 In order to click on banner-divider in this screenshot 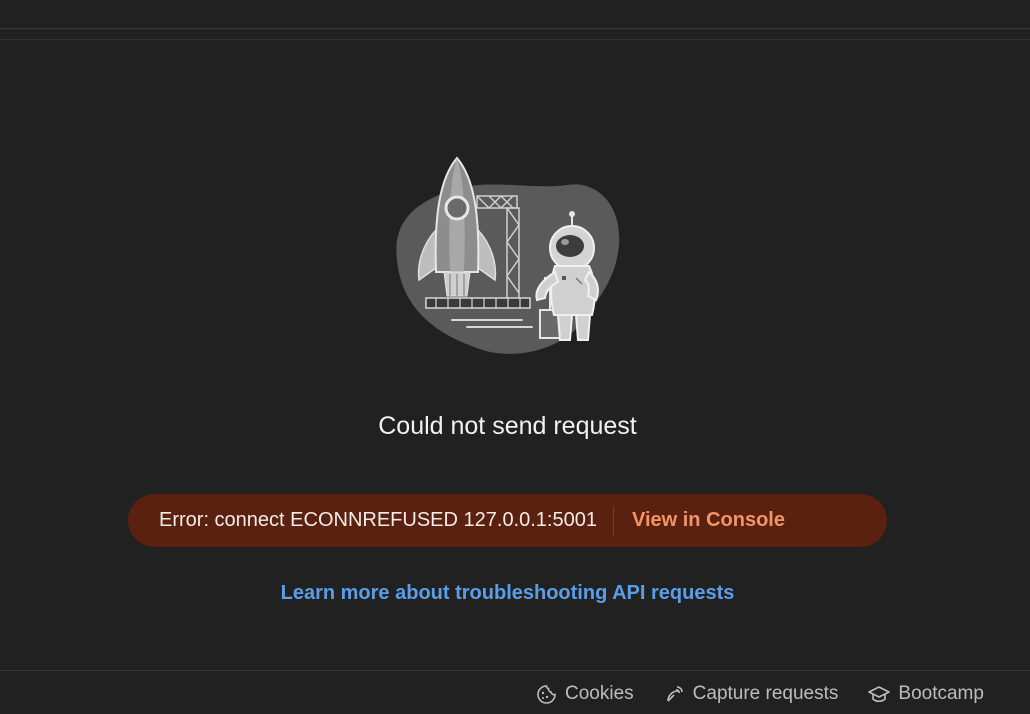, I will do `click(613, 520)`.